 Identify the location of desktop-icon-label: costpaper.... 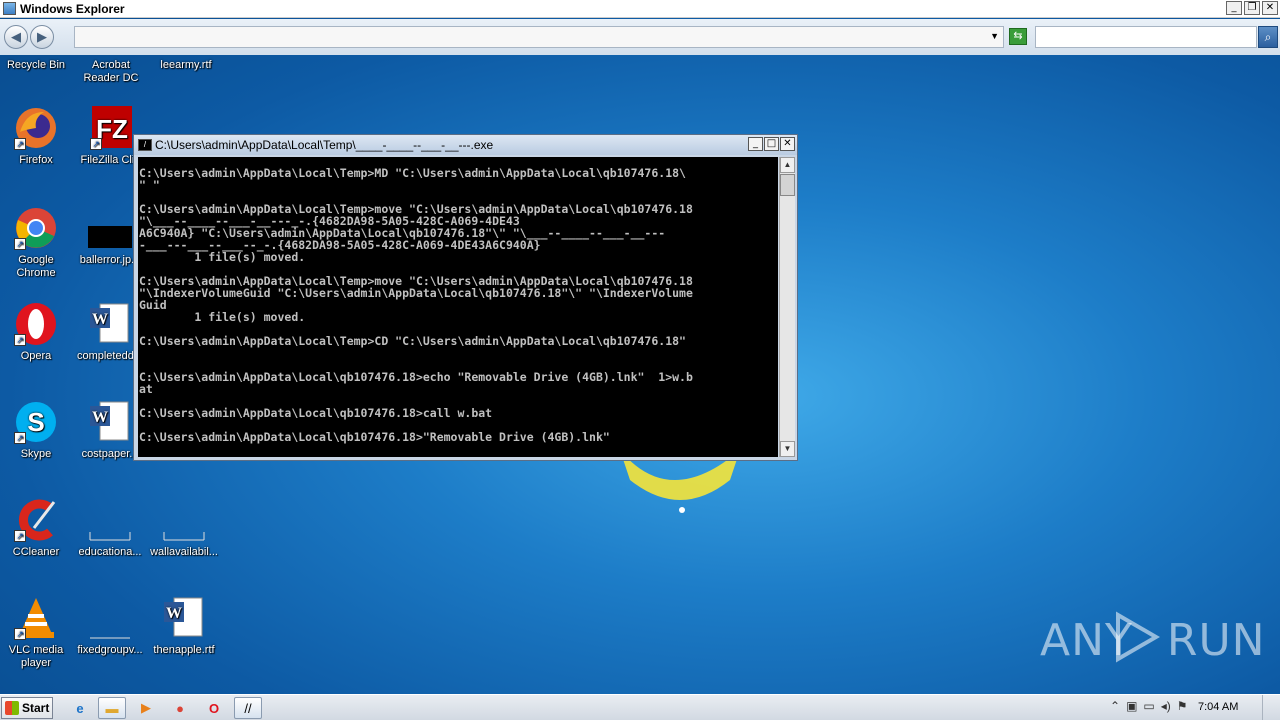
(110, 454).